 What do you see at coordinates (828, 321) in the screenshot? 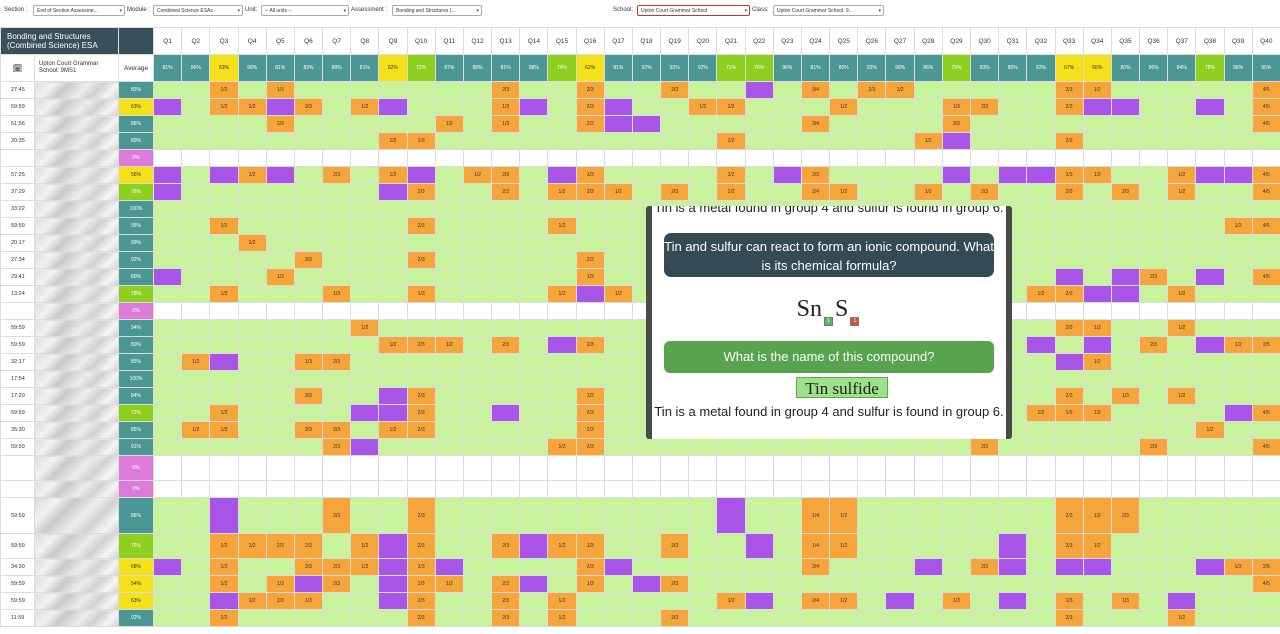
I see `subscript-box-1: 1` at bounding box center [828, 321].